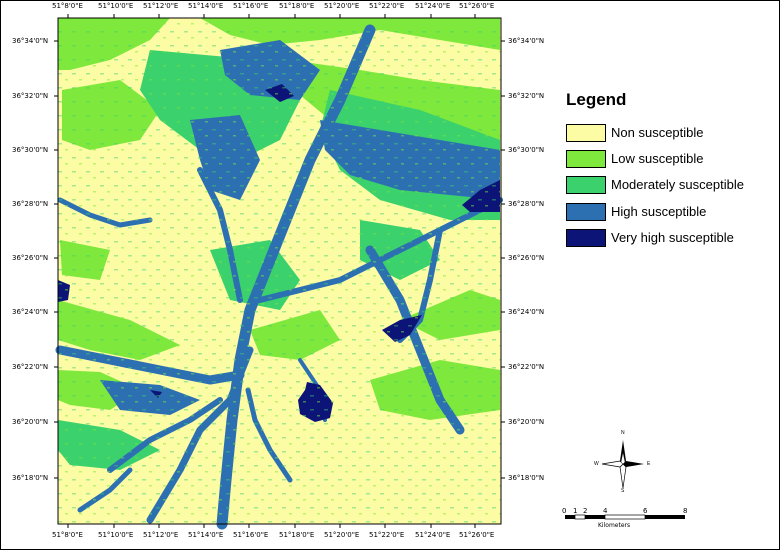 Image resolution: width=780 pixels, height=550 pixels. I want to click on legend-title: Legend, so click(596, 99).